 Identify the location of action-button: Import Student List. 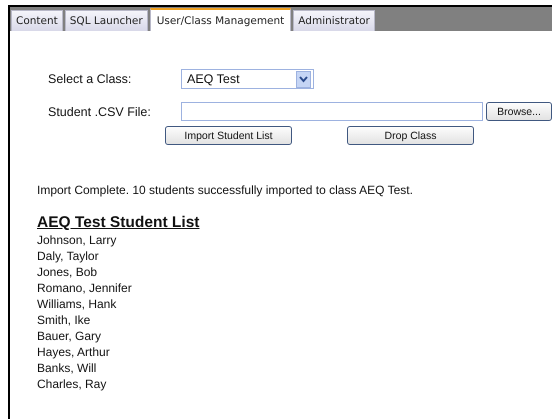
(228, 135).